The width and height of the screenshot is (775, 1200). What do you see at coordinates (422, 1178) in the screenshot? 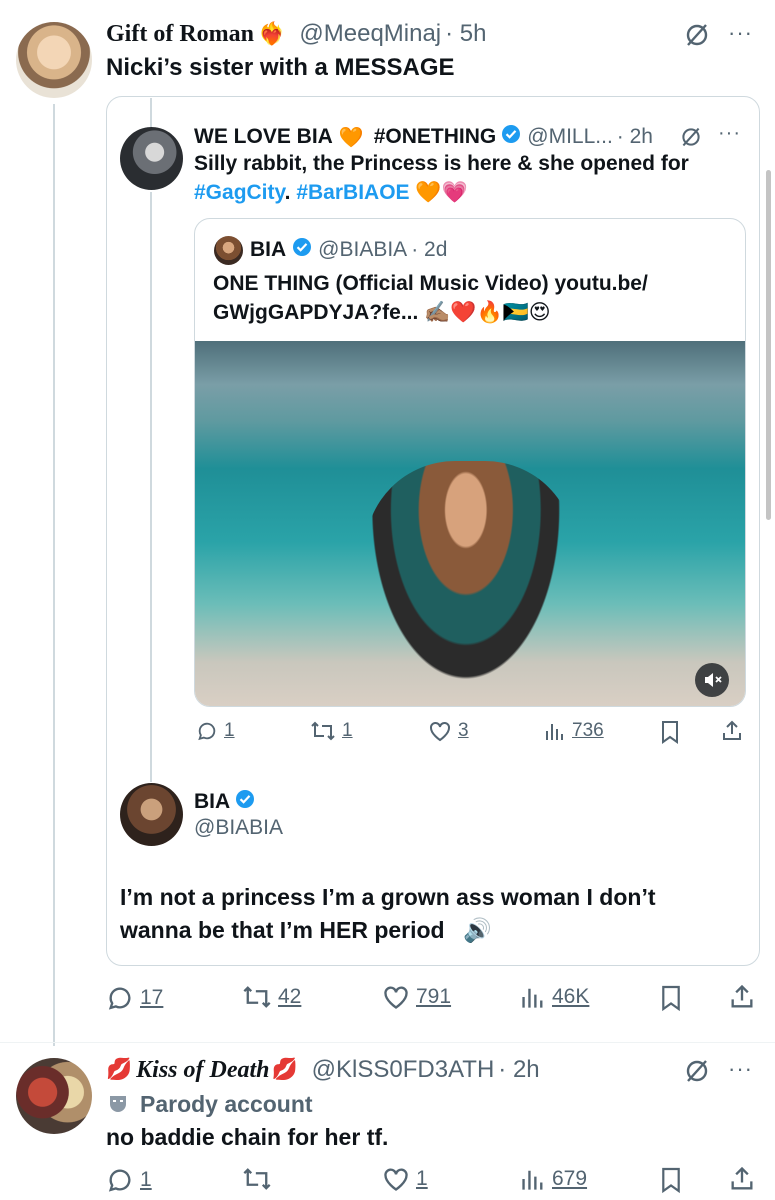
I see `like-count: 1` at bounding box center [422, 1178].